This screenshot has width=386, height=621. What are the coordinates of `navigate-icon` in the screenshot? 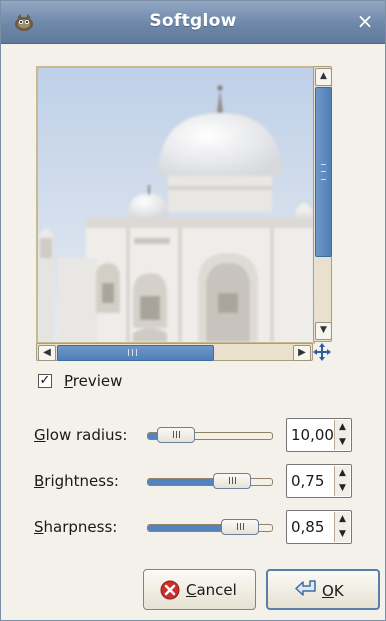 It's located at (322, 352).